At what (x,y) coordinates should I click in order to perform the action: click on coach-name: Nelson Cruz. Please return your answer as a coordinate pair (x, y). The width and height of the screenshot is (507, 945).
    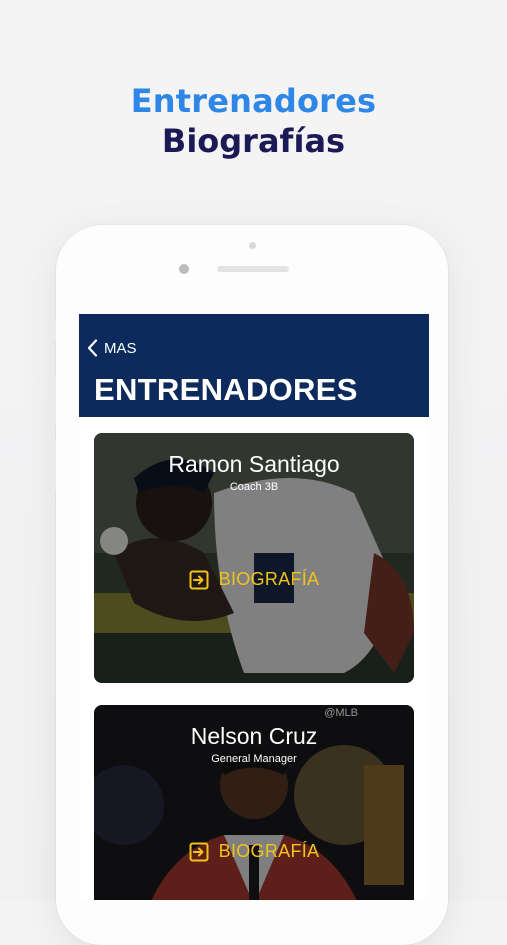
    Looking at the image, I should click on (254, 736).